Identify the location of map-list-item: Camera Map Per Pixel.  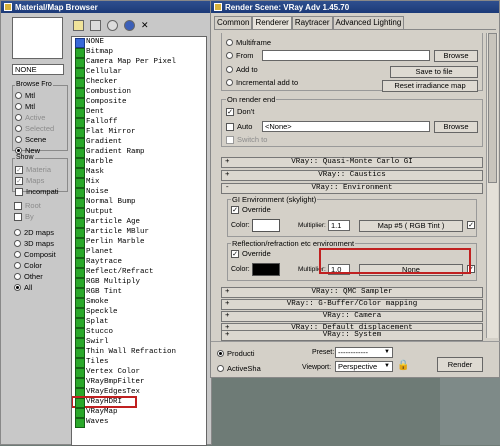
(139, 62).